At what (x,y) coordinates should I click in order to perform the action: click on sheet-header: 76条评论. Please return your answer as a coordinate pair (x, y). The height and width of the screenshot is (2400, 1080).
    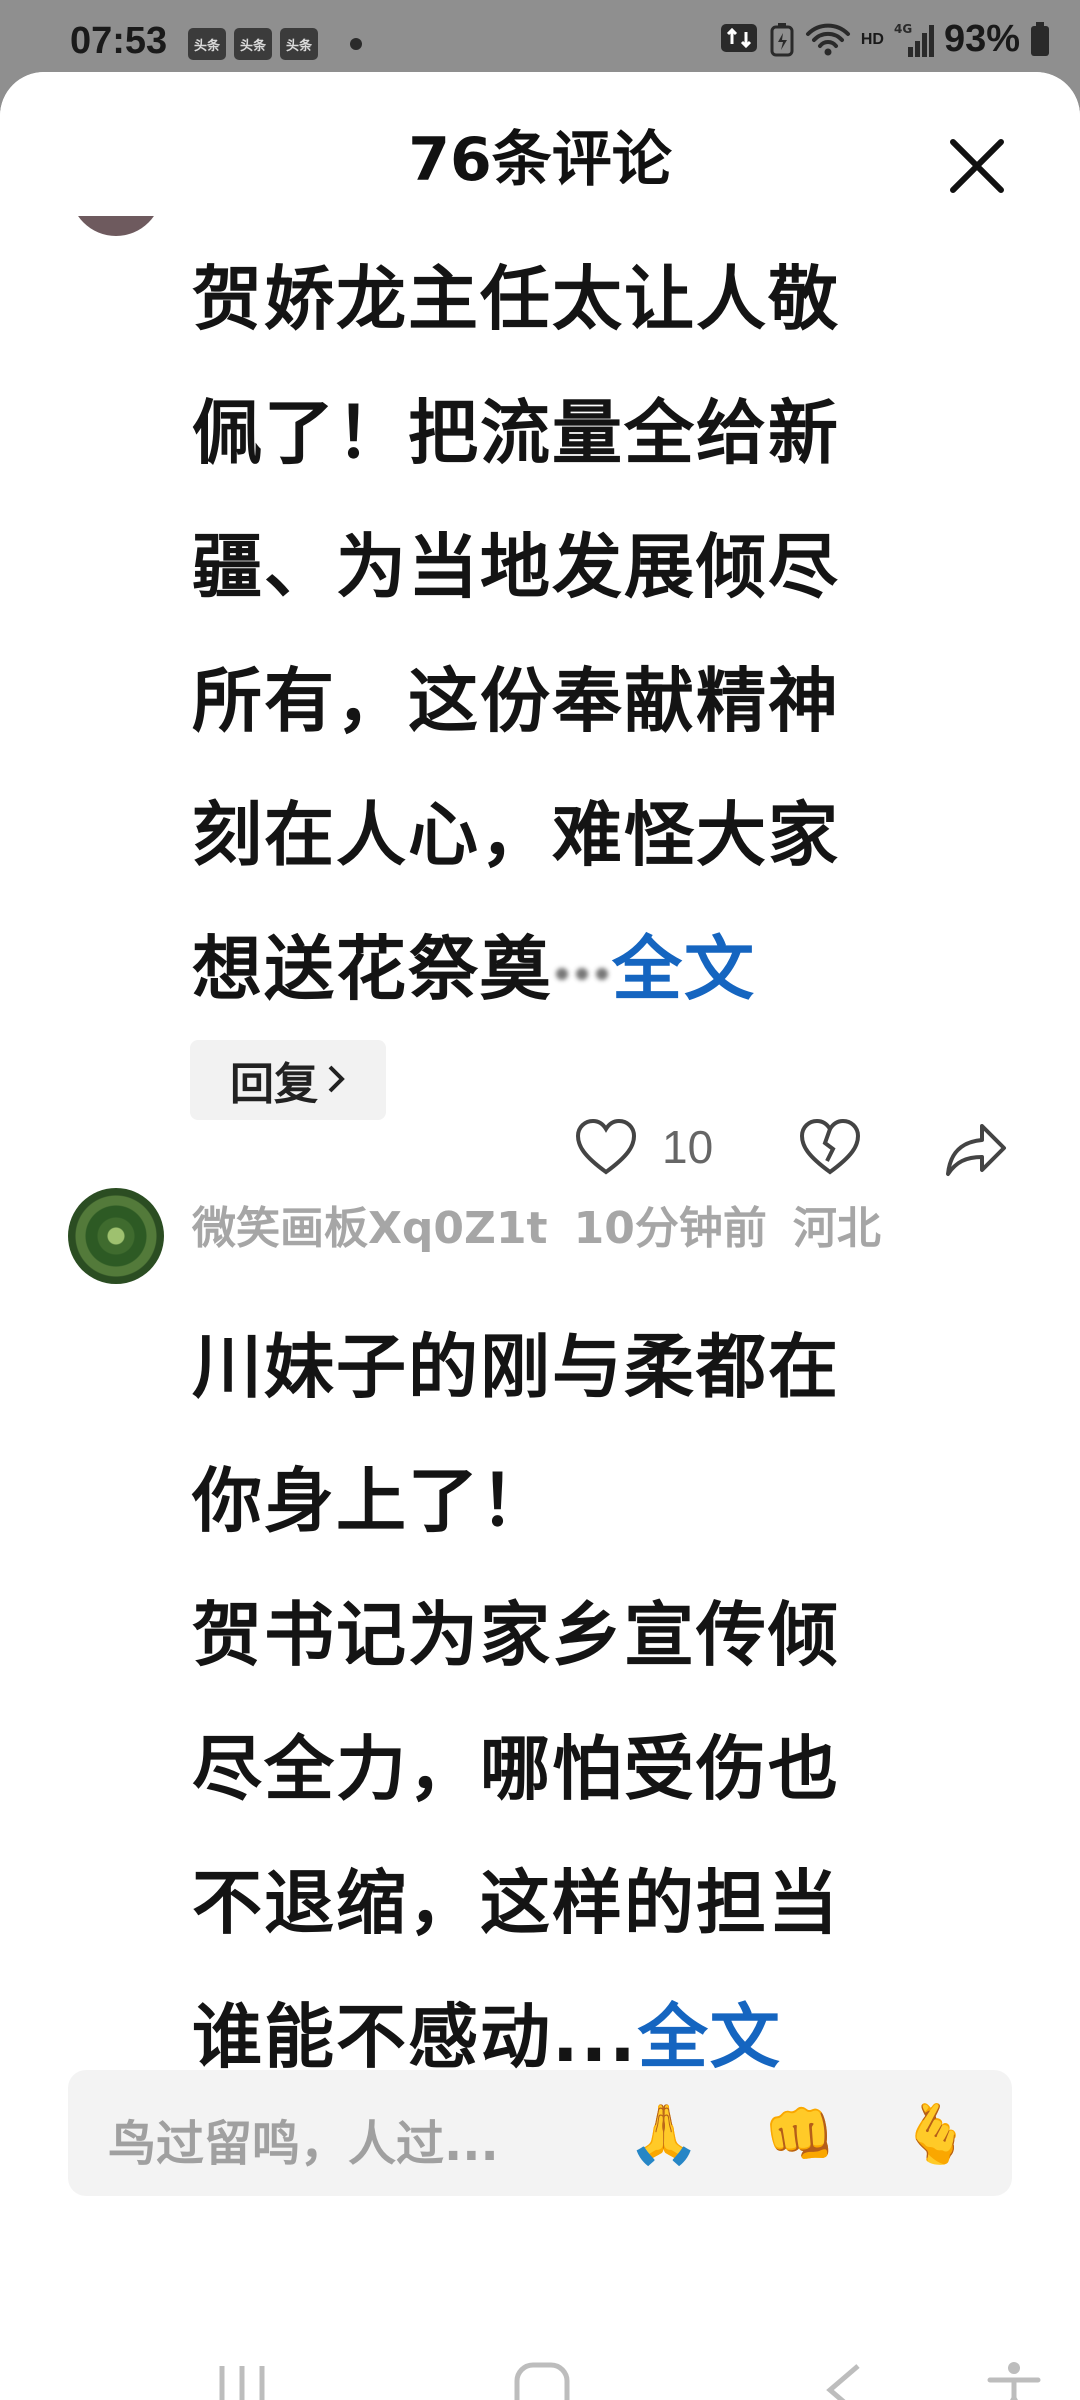
    Looking at the image, I should click on (540, 133).